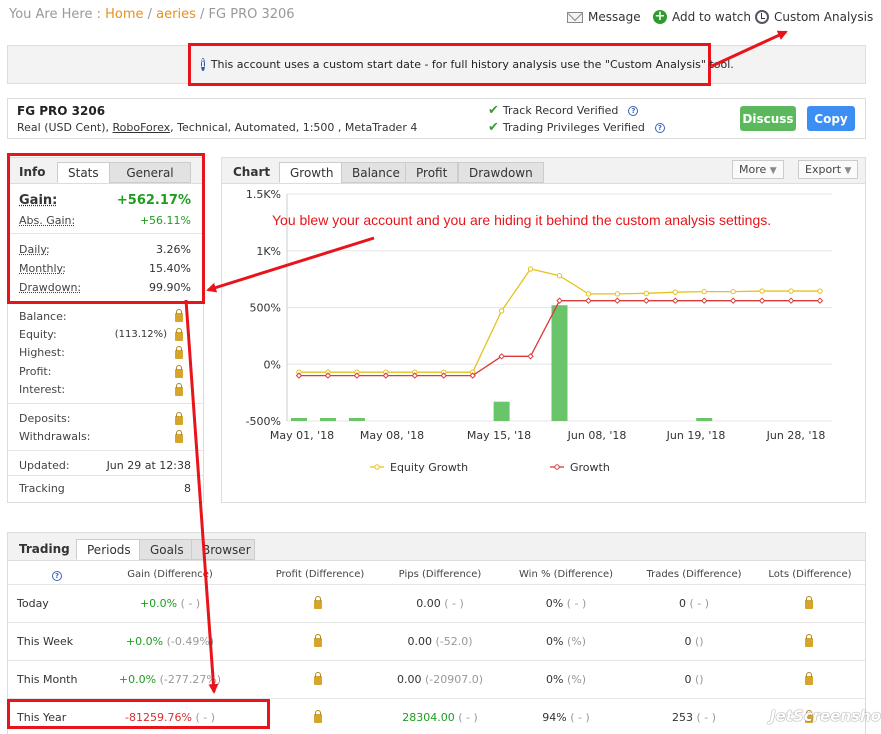 The width and height of the screenshot is (881, 734). What do you see at coordinates (302, 435) in the screenshot?
I see `x-tick-label: May 01, '18` at bounding box center [302, 435].